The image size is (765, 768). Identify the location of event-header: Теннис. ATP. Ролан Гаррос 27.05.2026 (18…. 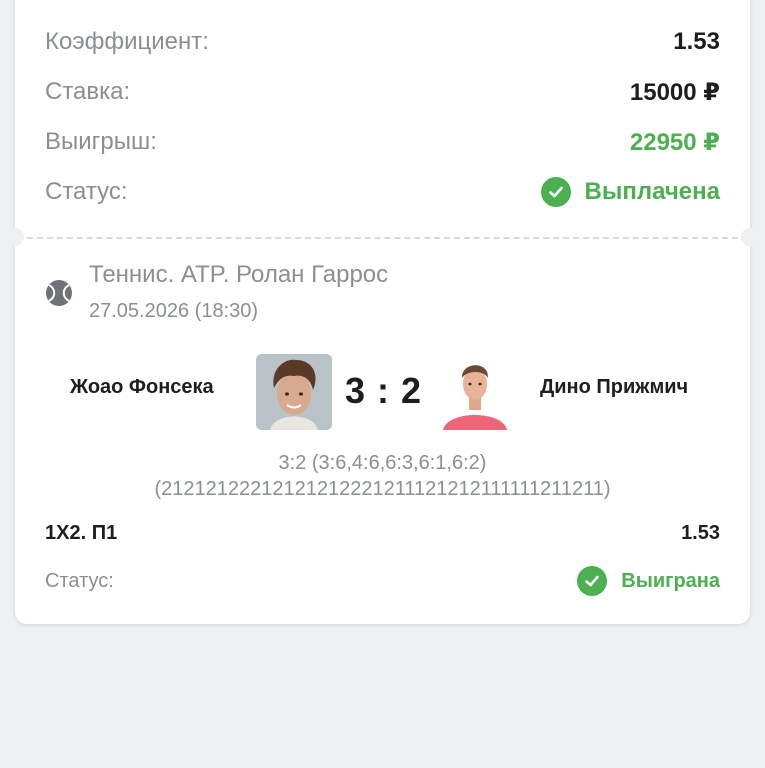
(216, 293).